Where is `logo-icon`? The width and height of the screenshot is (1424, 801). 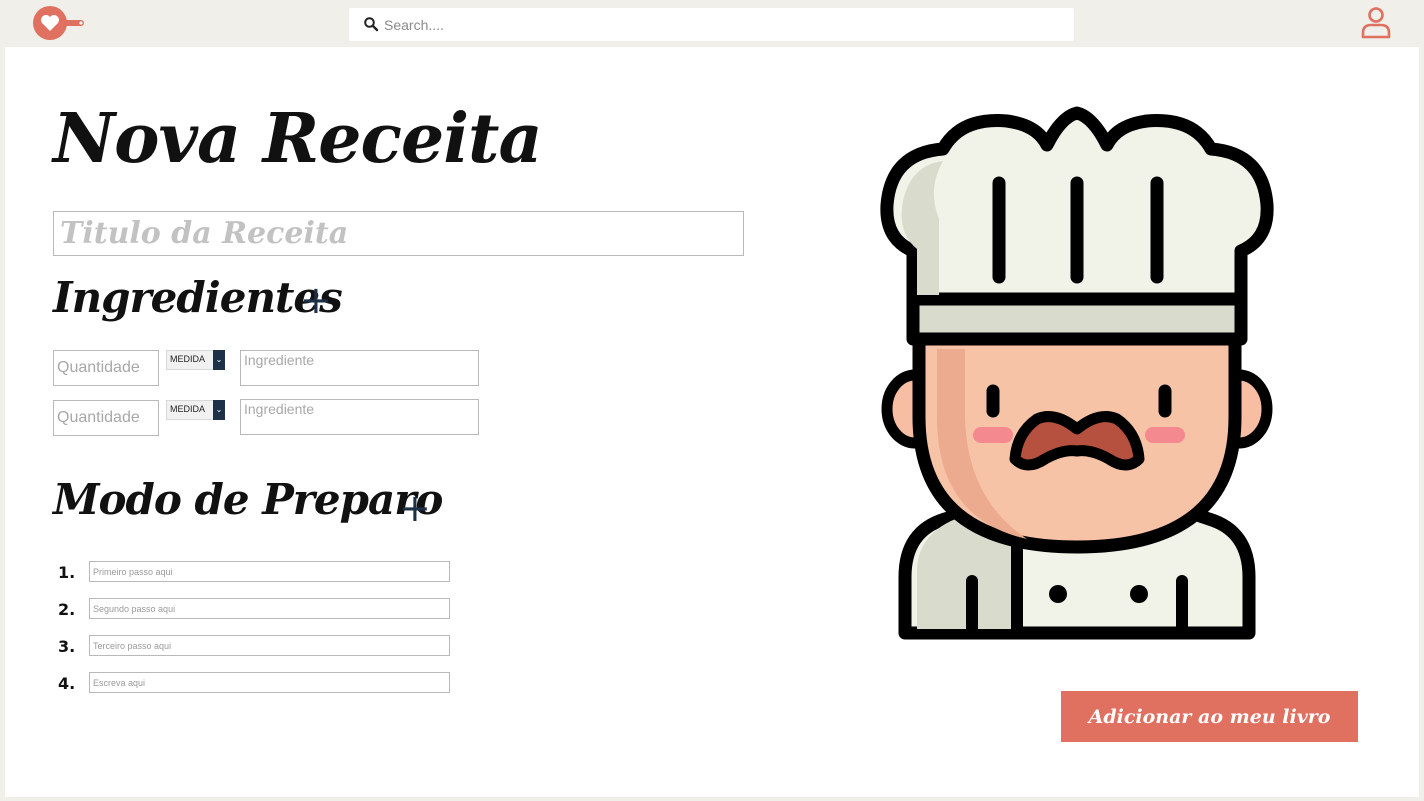 logo-icon is located at coordinates (60, 23).